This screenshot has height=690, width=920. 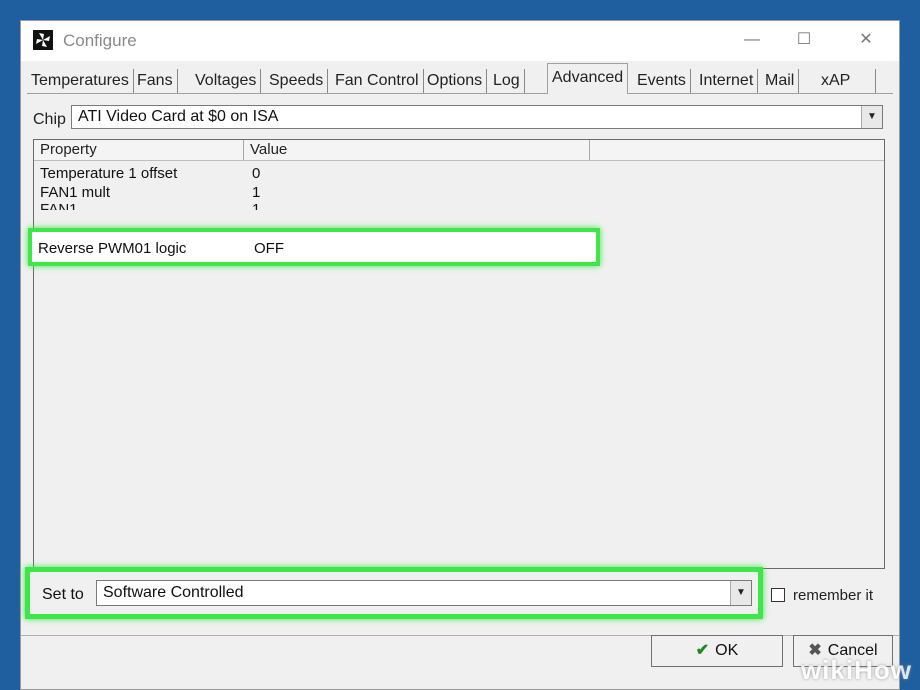 I want to click on chip-dropdown: ATI Video Card at $0 on ISA ▼, so click(x=477, y=117).